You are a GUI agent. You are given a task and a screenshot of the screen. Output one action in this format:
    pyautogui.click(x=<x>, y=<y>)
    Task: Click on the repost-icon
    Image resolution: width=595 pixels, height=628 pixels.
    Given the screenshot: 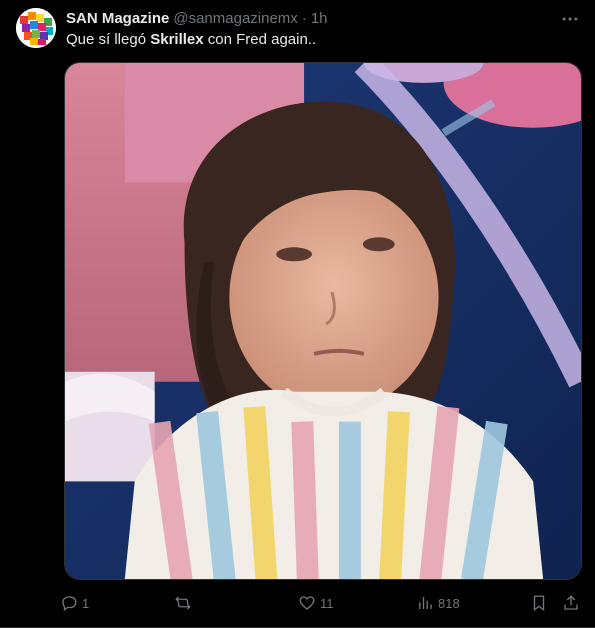 What is the action you would take?
    pyautogui.click(x=183, y=603)
    